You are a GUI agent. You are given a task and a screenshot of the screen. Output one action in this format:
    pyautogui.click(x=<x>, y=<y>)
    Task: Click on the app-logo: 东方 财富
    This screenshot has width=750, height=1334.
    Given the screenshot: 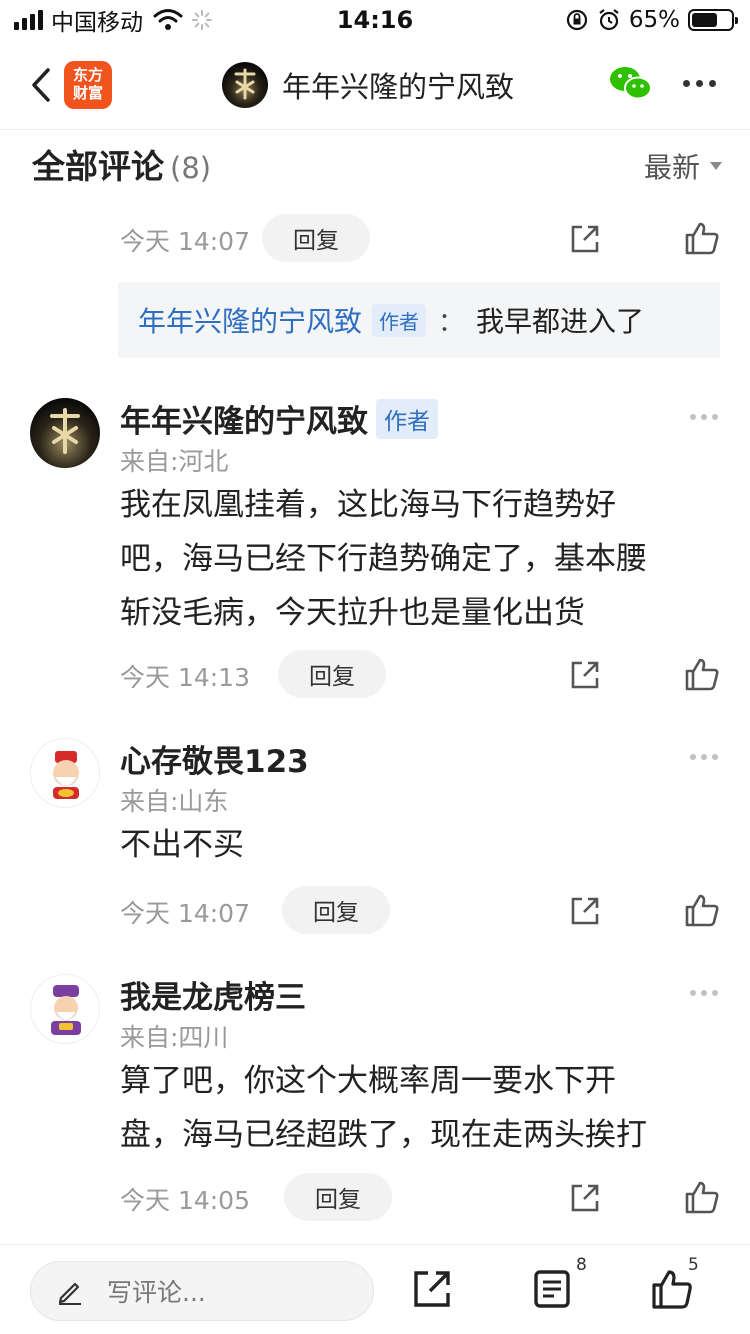 What is the action you would take?
    pyautogui.click(x=88, y=85)
    